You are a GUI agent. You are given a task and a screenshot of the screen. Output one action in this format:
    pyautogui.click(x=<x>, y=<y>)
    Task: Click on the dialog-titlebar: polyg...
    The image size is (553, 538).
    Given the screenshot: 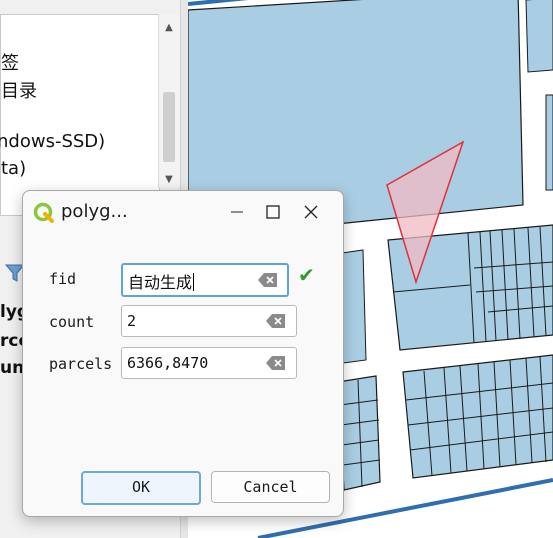 What is the action you would take?
    pyautogui.click(x=183, y=212)
    